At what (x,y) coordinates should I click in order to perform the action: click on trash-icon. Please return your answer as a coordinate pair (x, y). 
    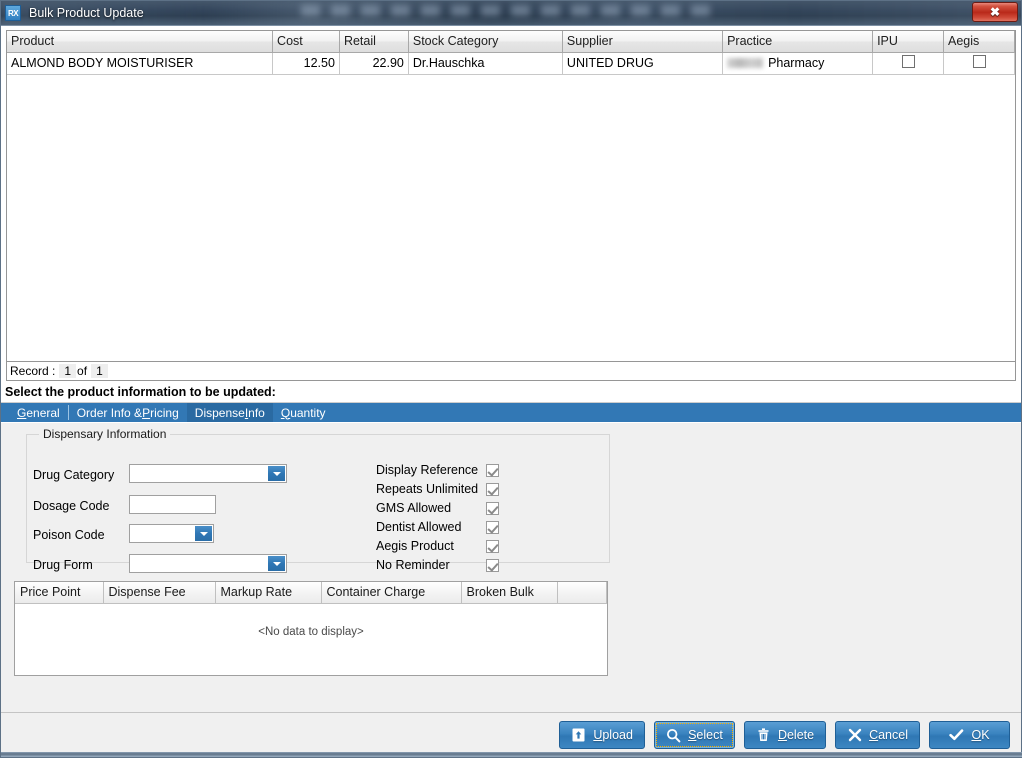
    Looking at the image, I should click on (763, 735).